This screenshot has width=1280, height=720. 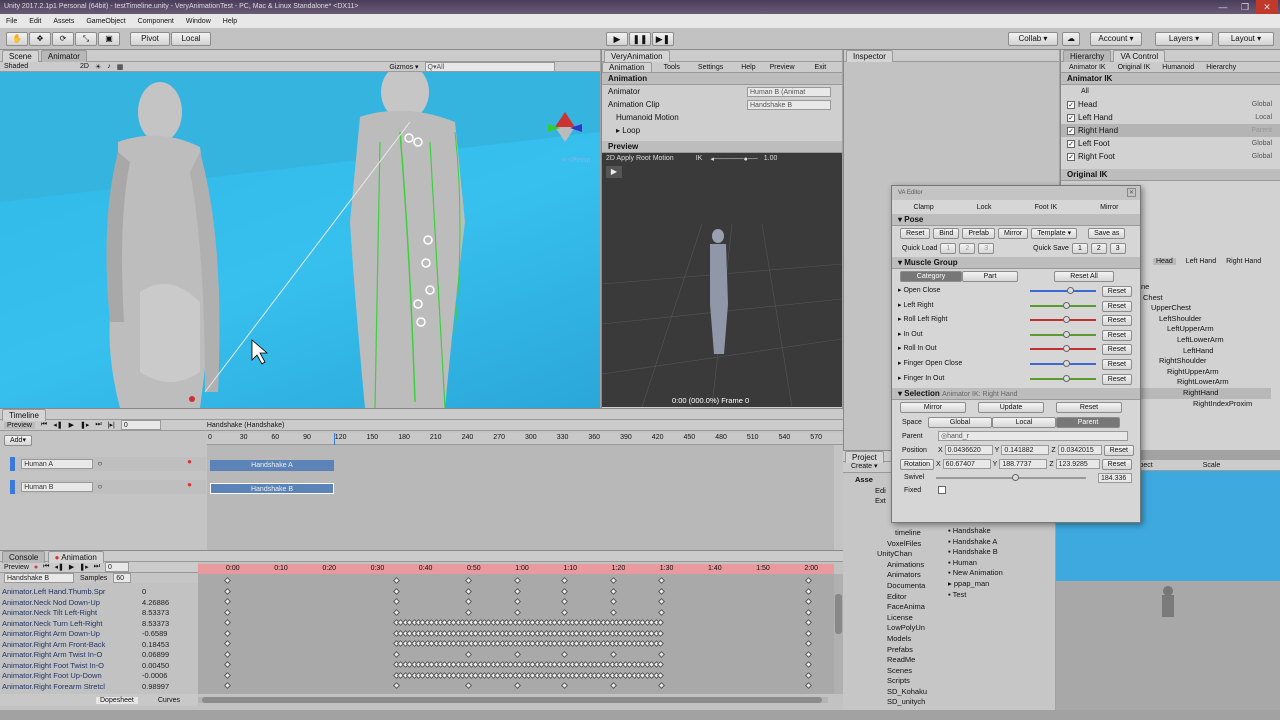 I want to click on pause-button: ❚❚, so click(x=640, y=39).